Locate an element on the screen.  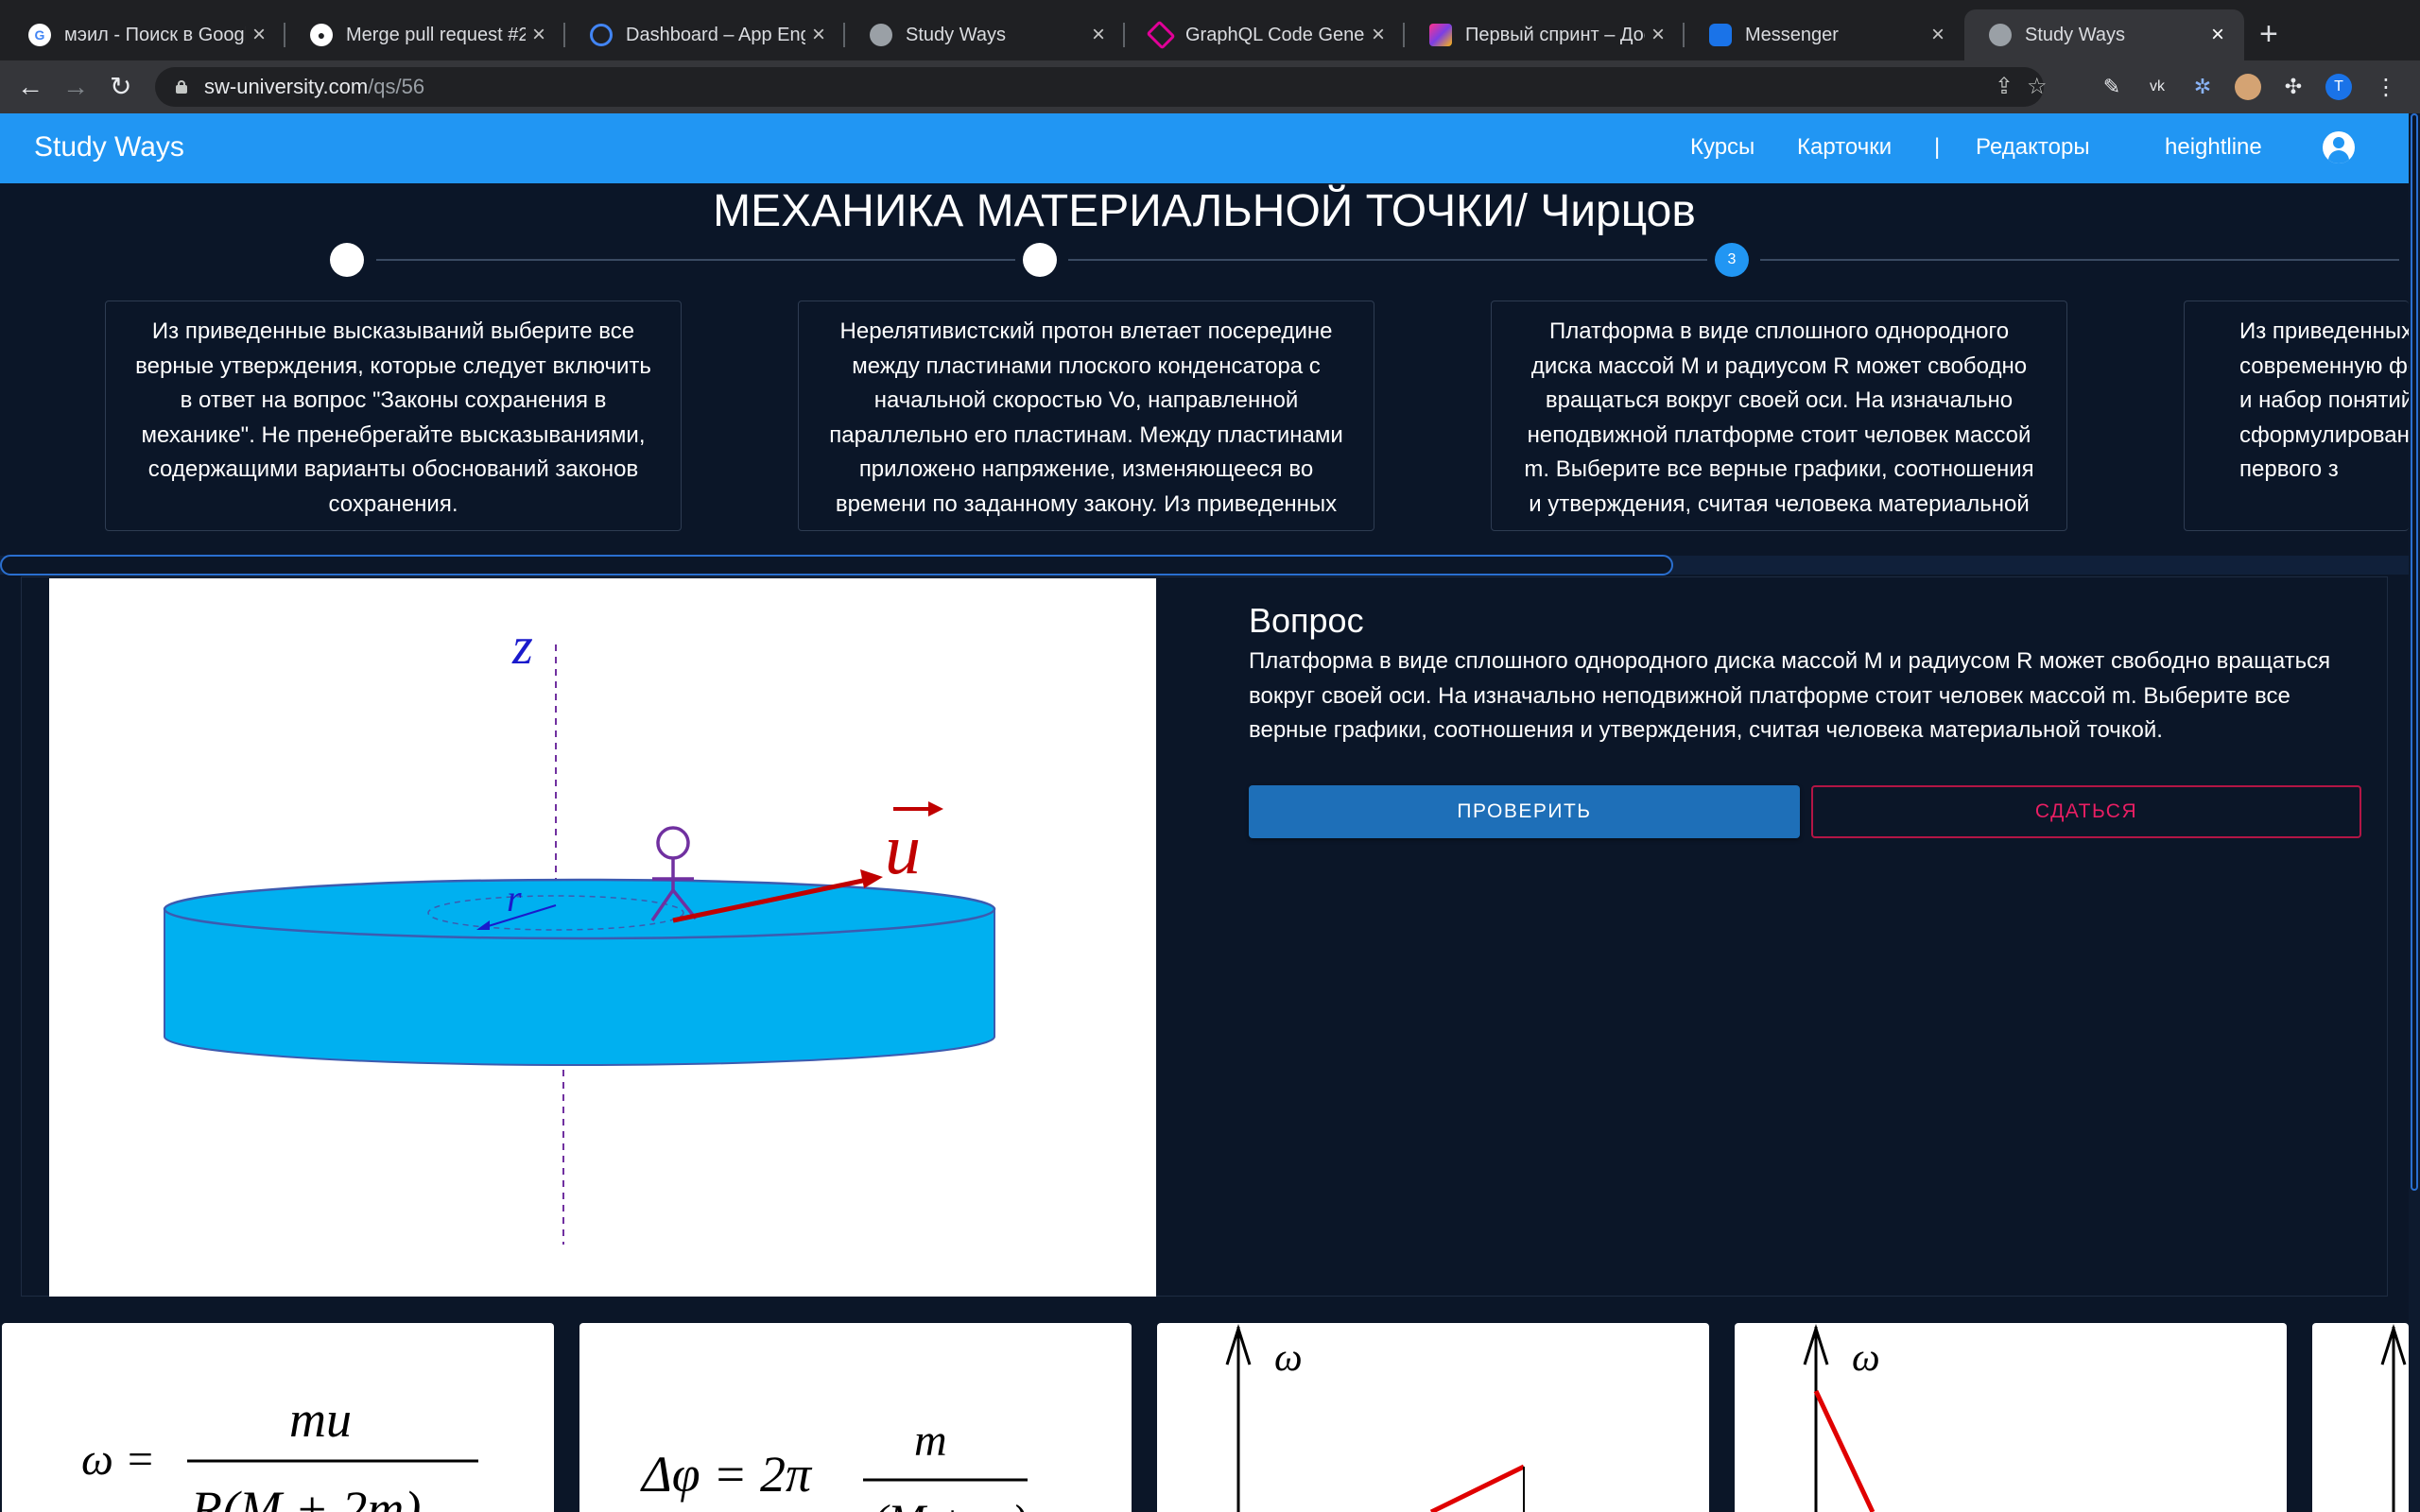
question-heading: Вопрос is located at coordinates (1306, 620).